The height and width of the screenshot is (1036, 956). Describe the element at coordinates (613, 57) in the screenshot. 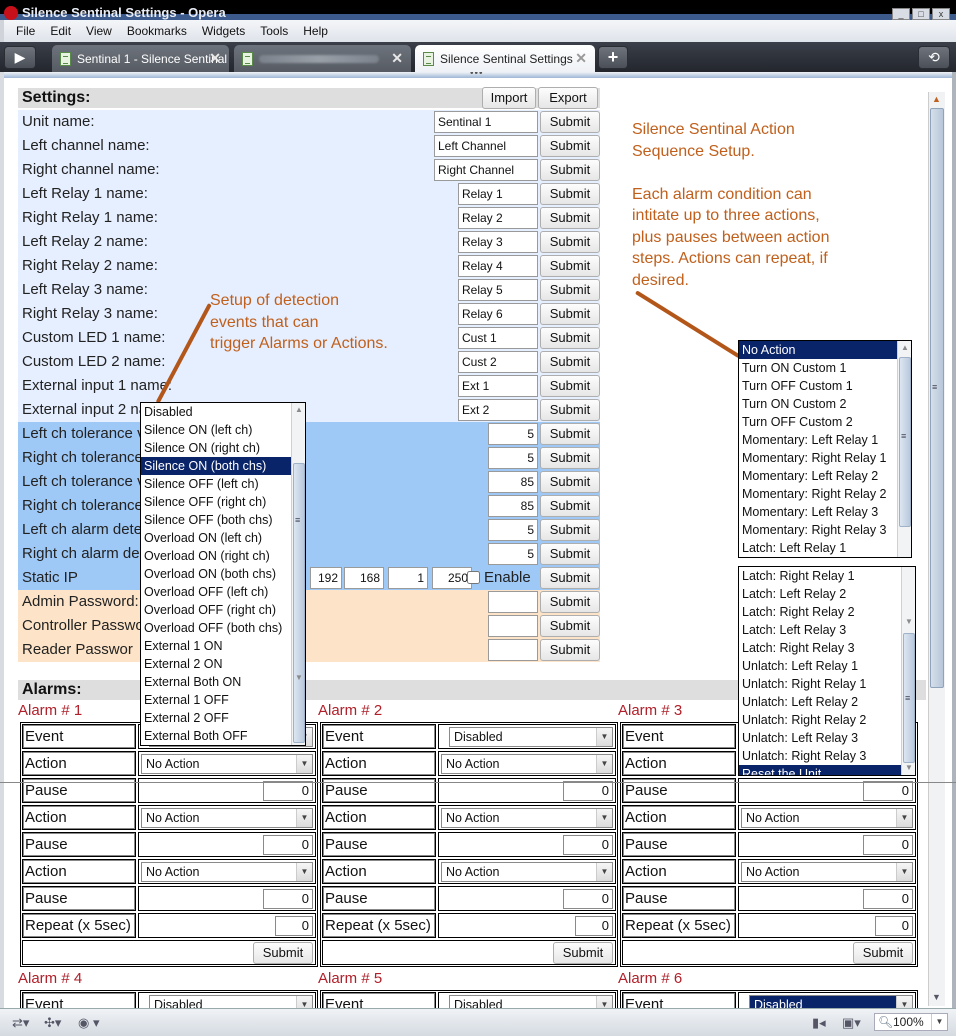

I see `new-tab-button: +` at that location.